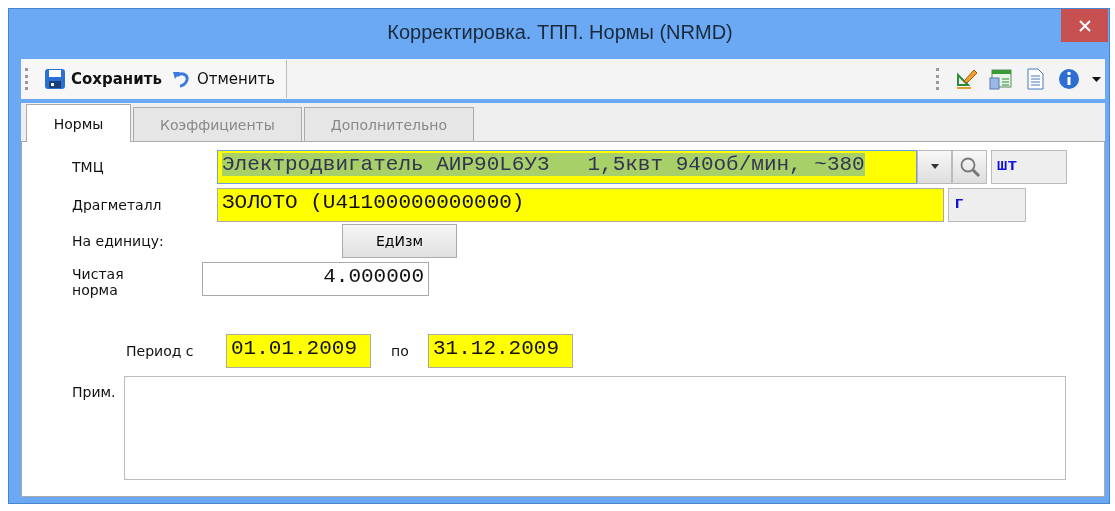 This screenshot has height=511, width=1115. Describe the element at coordinates (160, 351) in the screenshot. I see `field-label: Период с` at that location.